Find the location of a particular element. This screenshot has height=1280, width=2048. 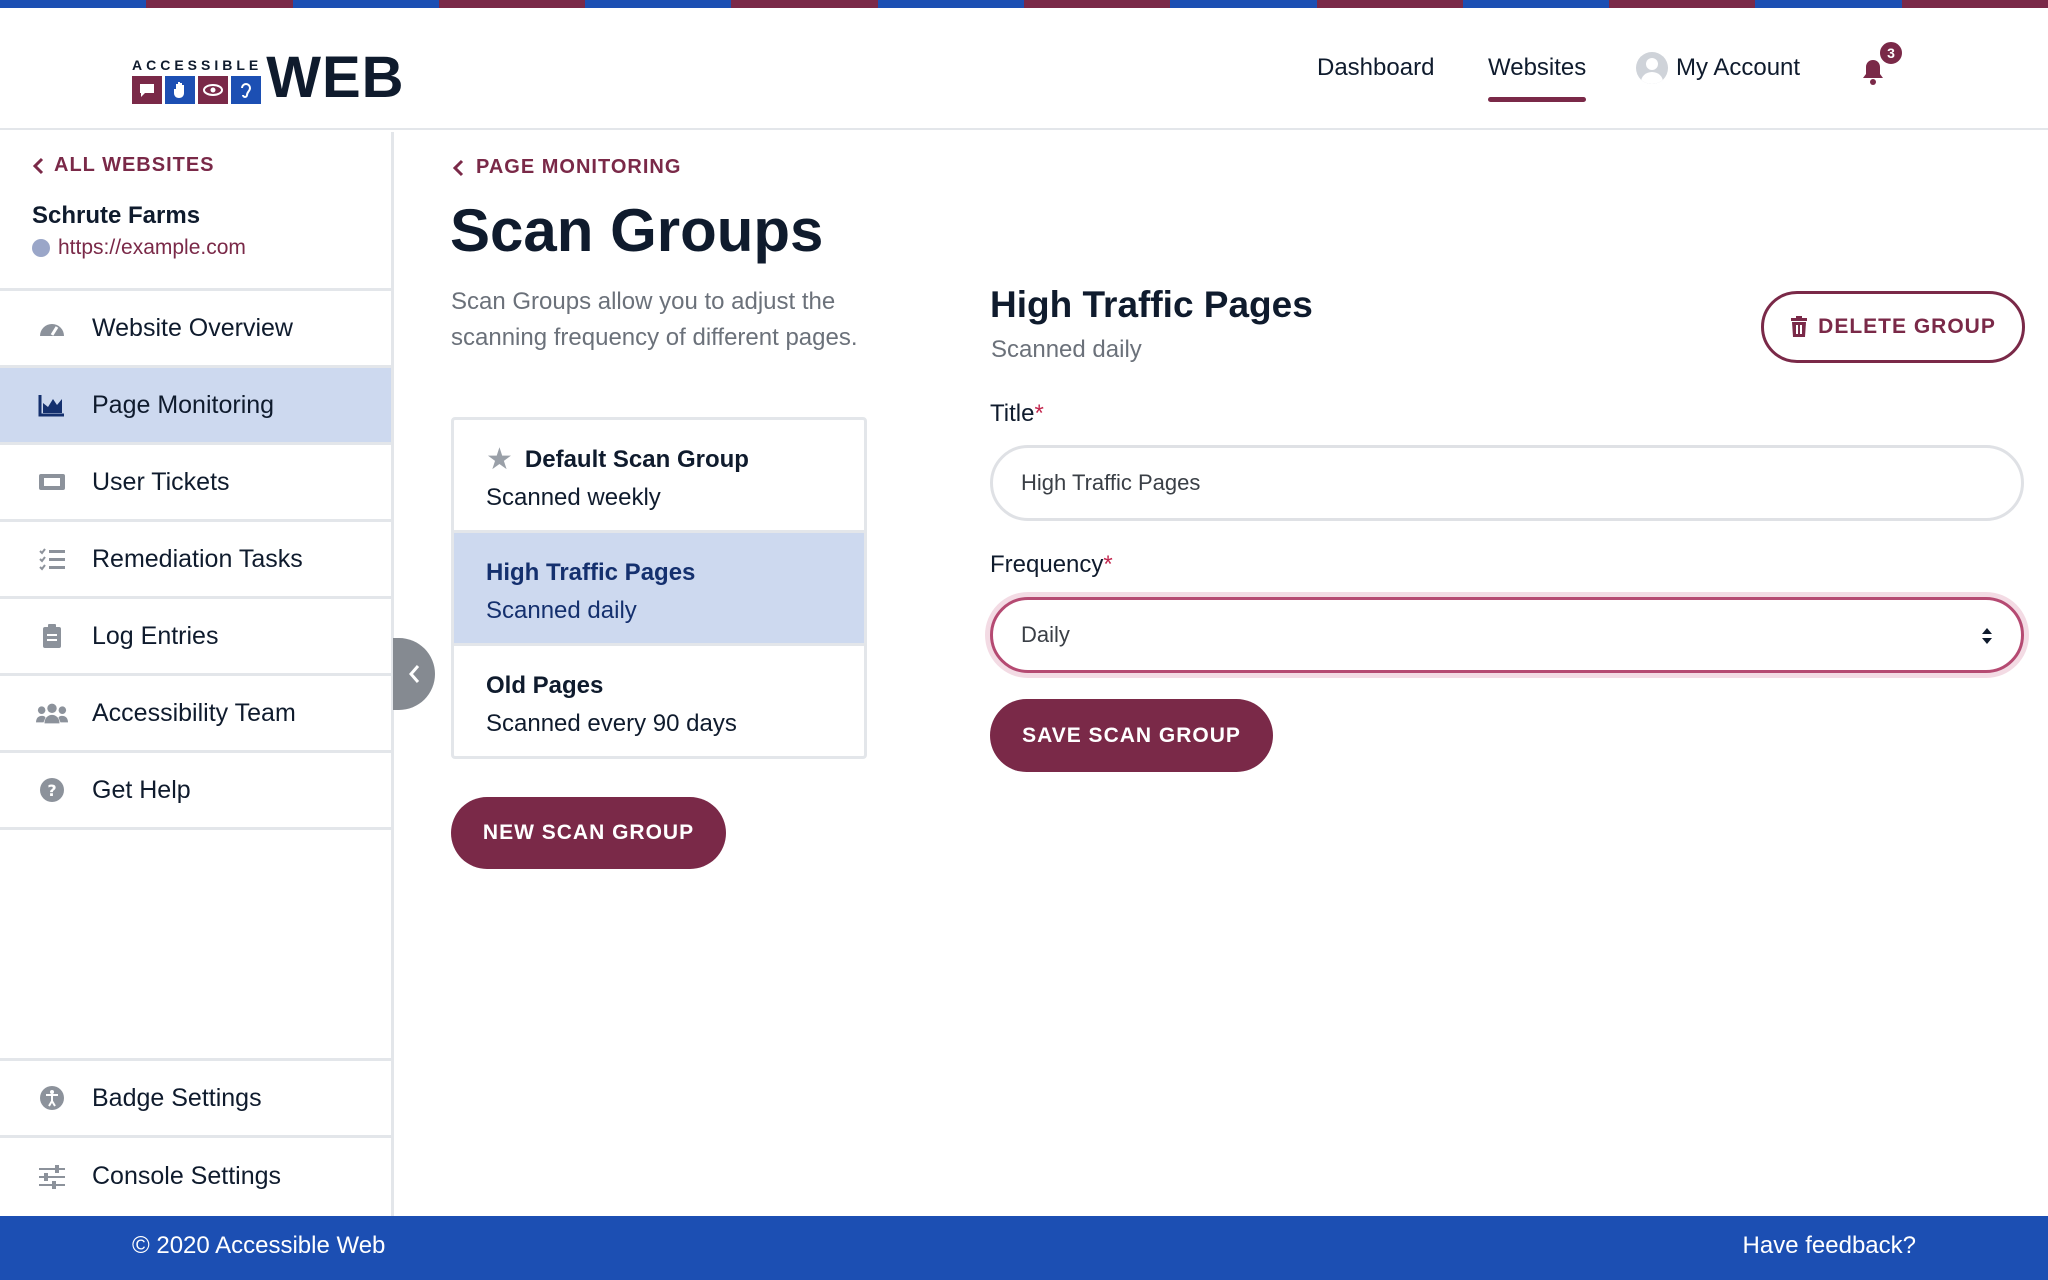

avatar is located at coordinates (1652, 68).